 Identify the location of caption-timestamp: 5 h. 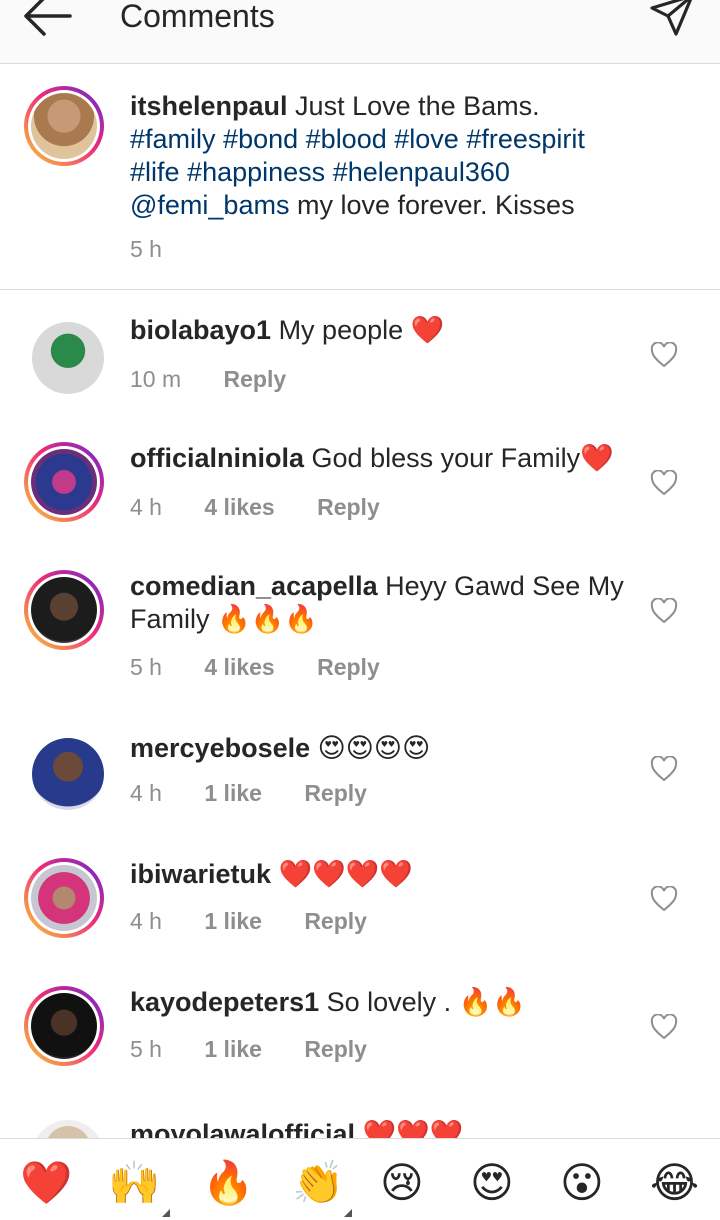
(146, 249).